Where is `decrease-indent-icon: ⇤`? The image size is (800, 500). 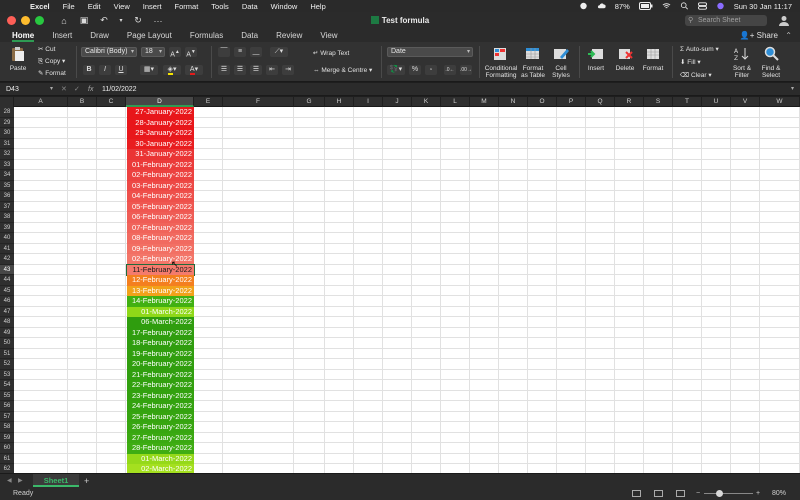 decrease-indent-icon: ⇤ is located at coordinates (272, 70).